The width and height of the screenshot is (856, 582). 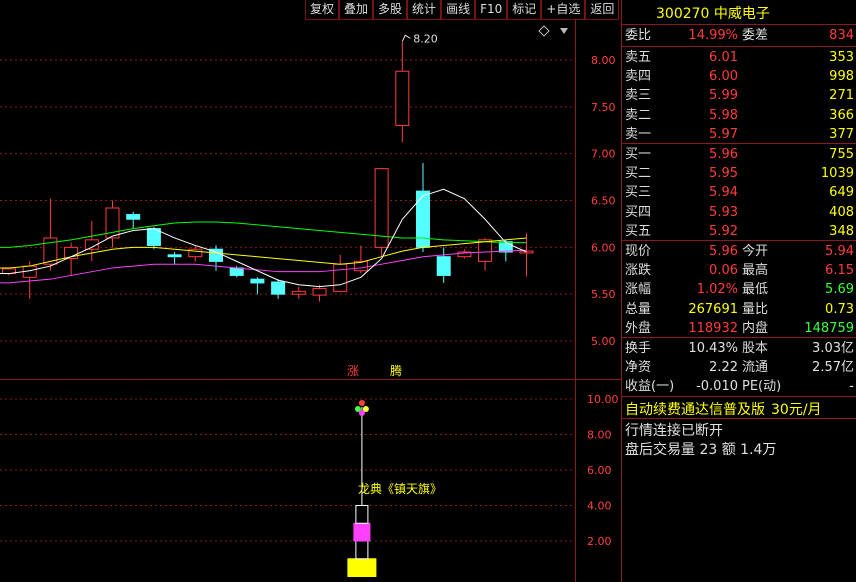 What do you see at coordinates (739, 328) in the screenshot?
I see `stat-row: 外盘 118932 内盘 148759` at bounding box center [739, 328].